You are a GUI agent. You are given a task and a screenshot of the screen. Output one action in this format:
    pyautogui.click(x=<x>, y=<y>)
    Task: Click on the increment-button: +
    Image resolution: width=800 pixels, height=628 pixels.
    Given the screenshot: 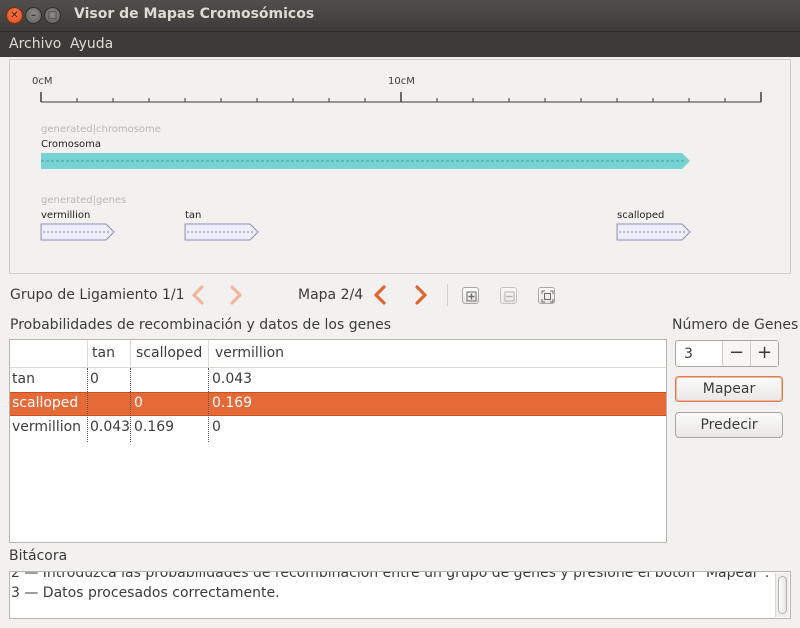 What is the action you would take?
    pyautogui.click(x=764, y=353)
    